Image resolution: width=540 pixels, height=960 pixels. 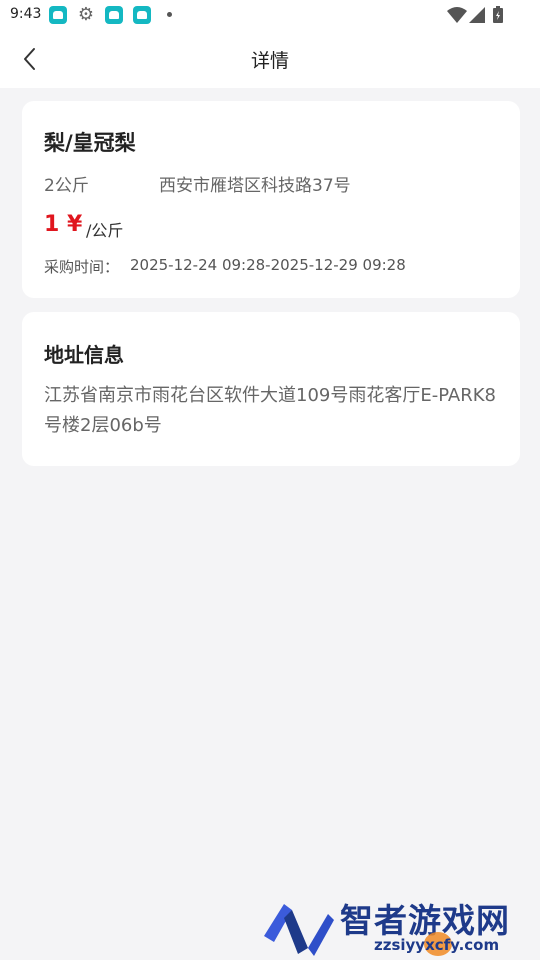 I want to click on status-time: 9:43, so click(x=26, y=14).